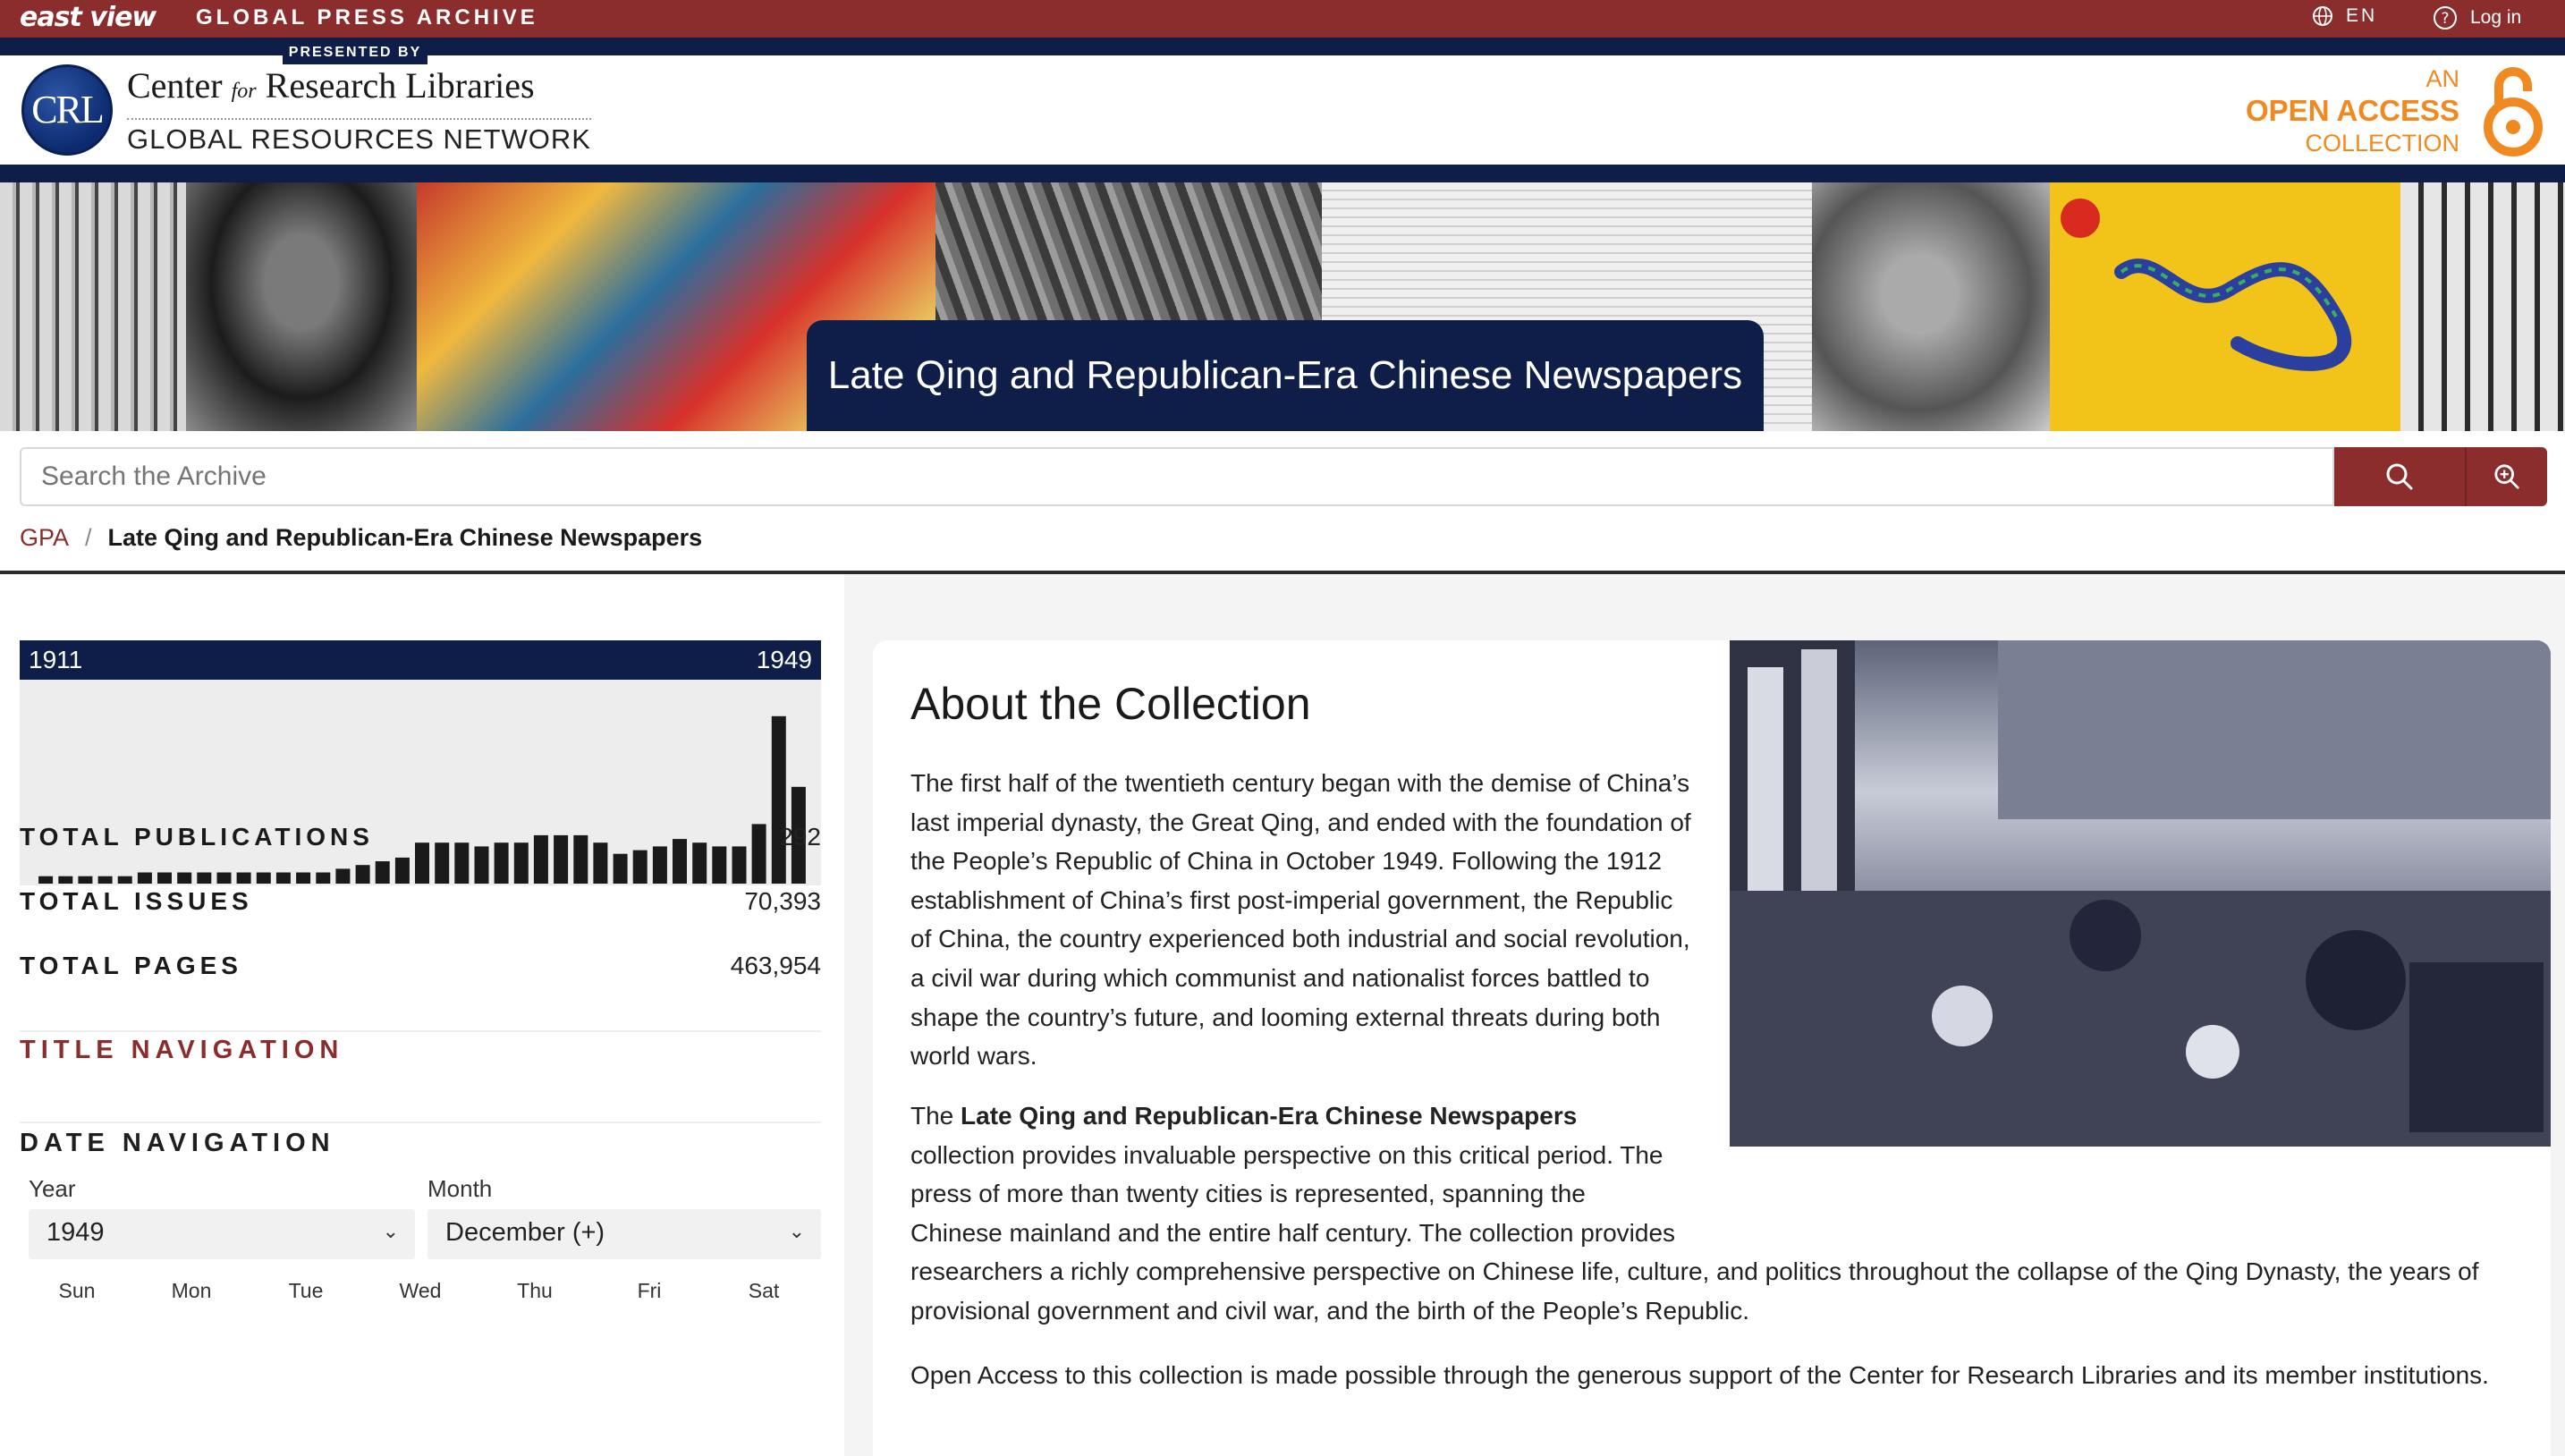  What do you see at coordinates (2442, 78) in the screenshot?
I see `oa-an: AN` at bounding box center [2442, 78].